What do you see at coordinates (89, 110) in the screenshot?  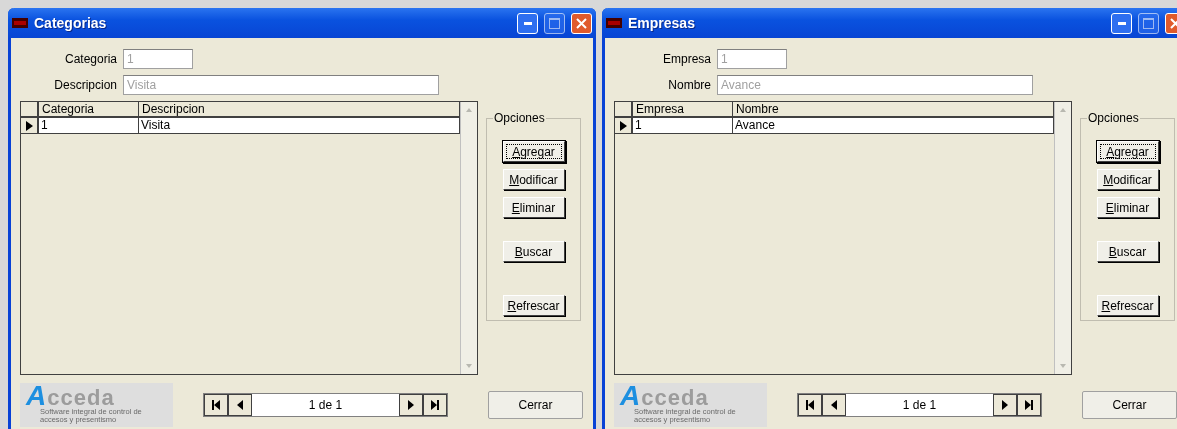 I see `column-header: Categoria` at bounding box center [89, 110].